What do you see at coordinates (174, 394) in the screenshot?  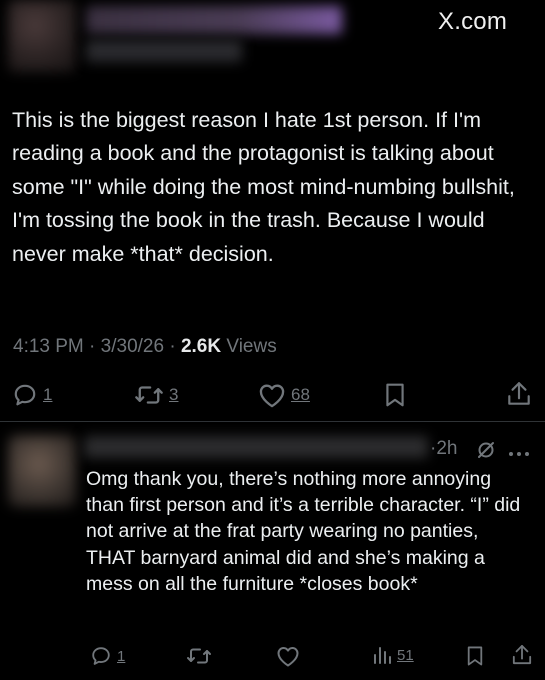 I see `repost-count: 3` at bounding box center [174, 394].